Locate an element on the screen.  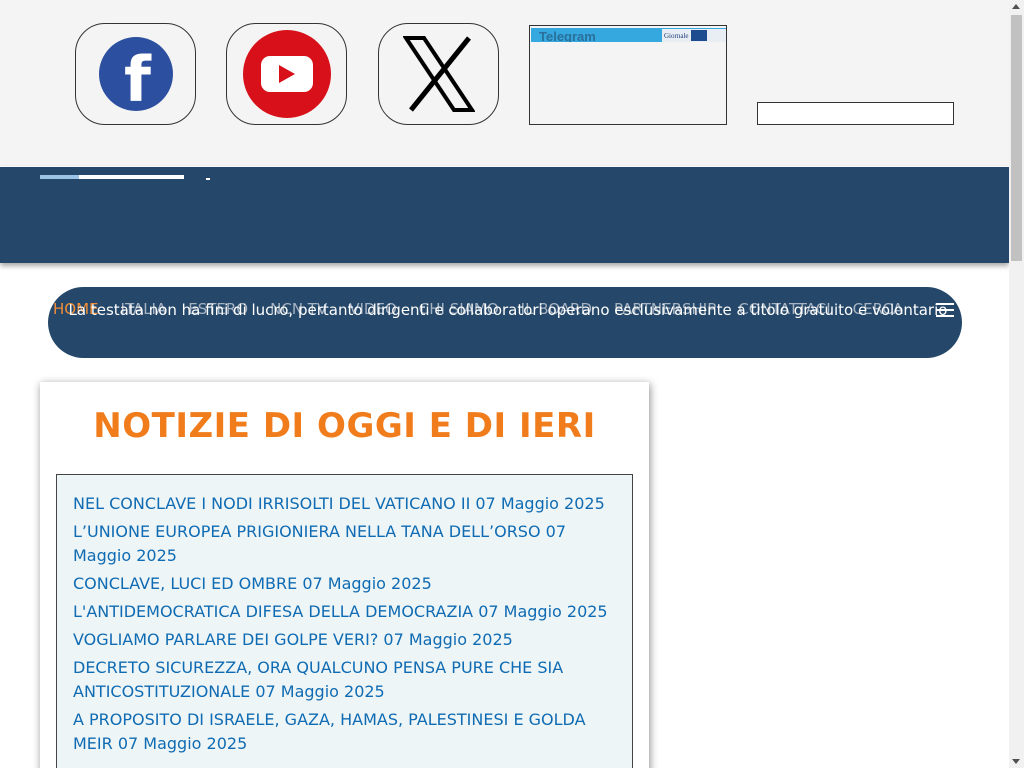
youtube-icon is located at coordinates (286, 74).